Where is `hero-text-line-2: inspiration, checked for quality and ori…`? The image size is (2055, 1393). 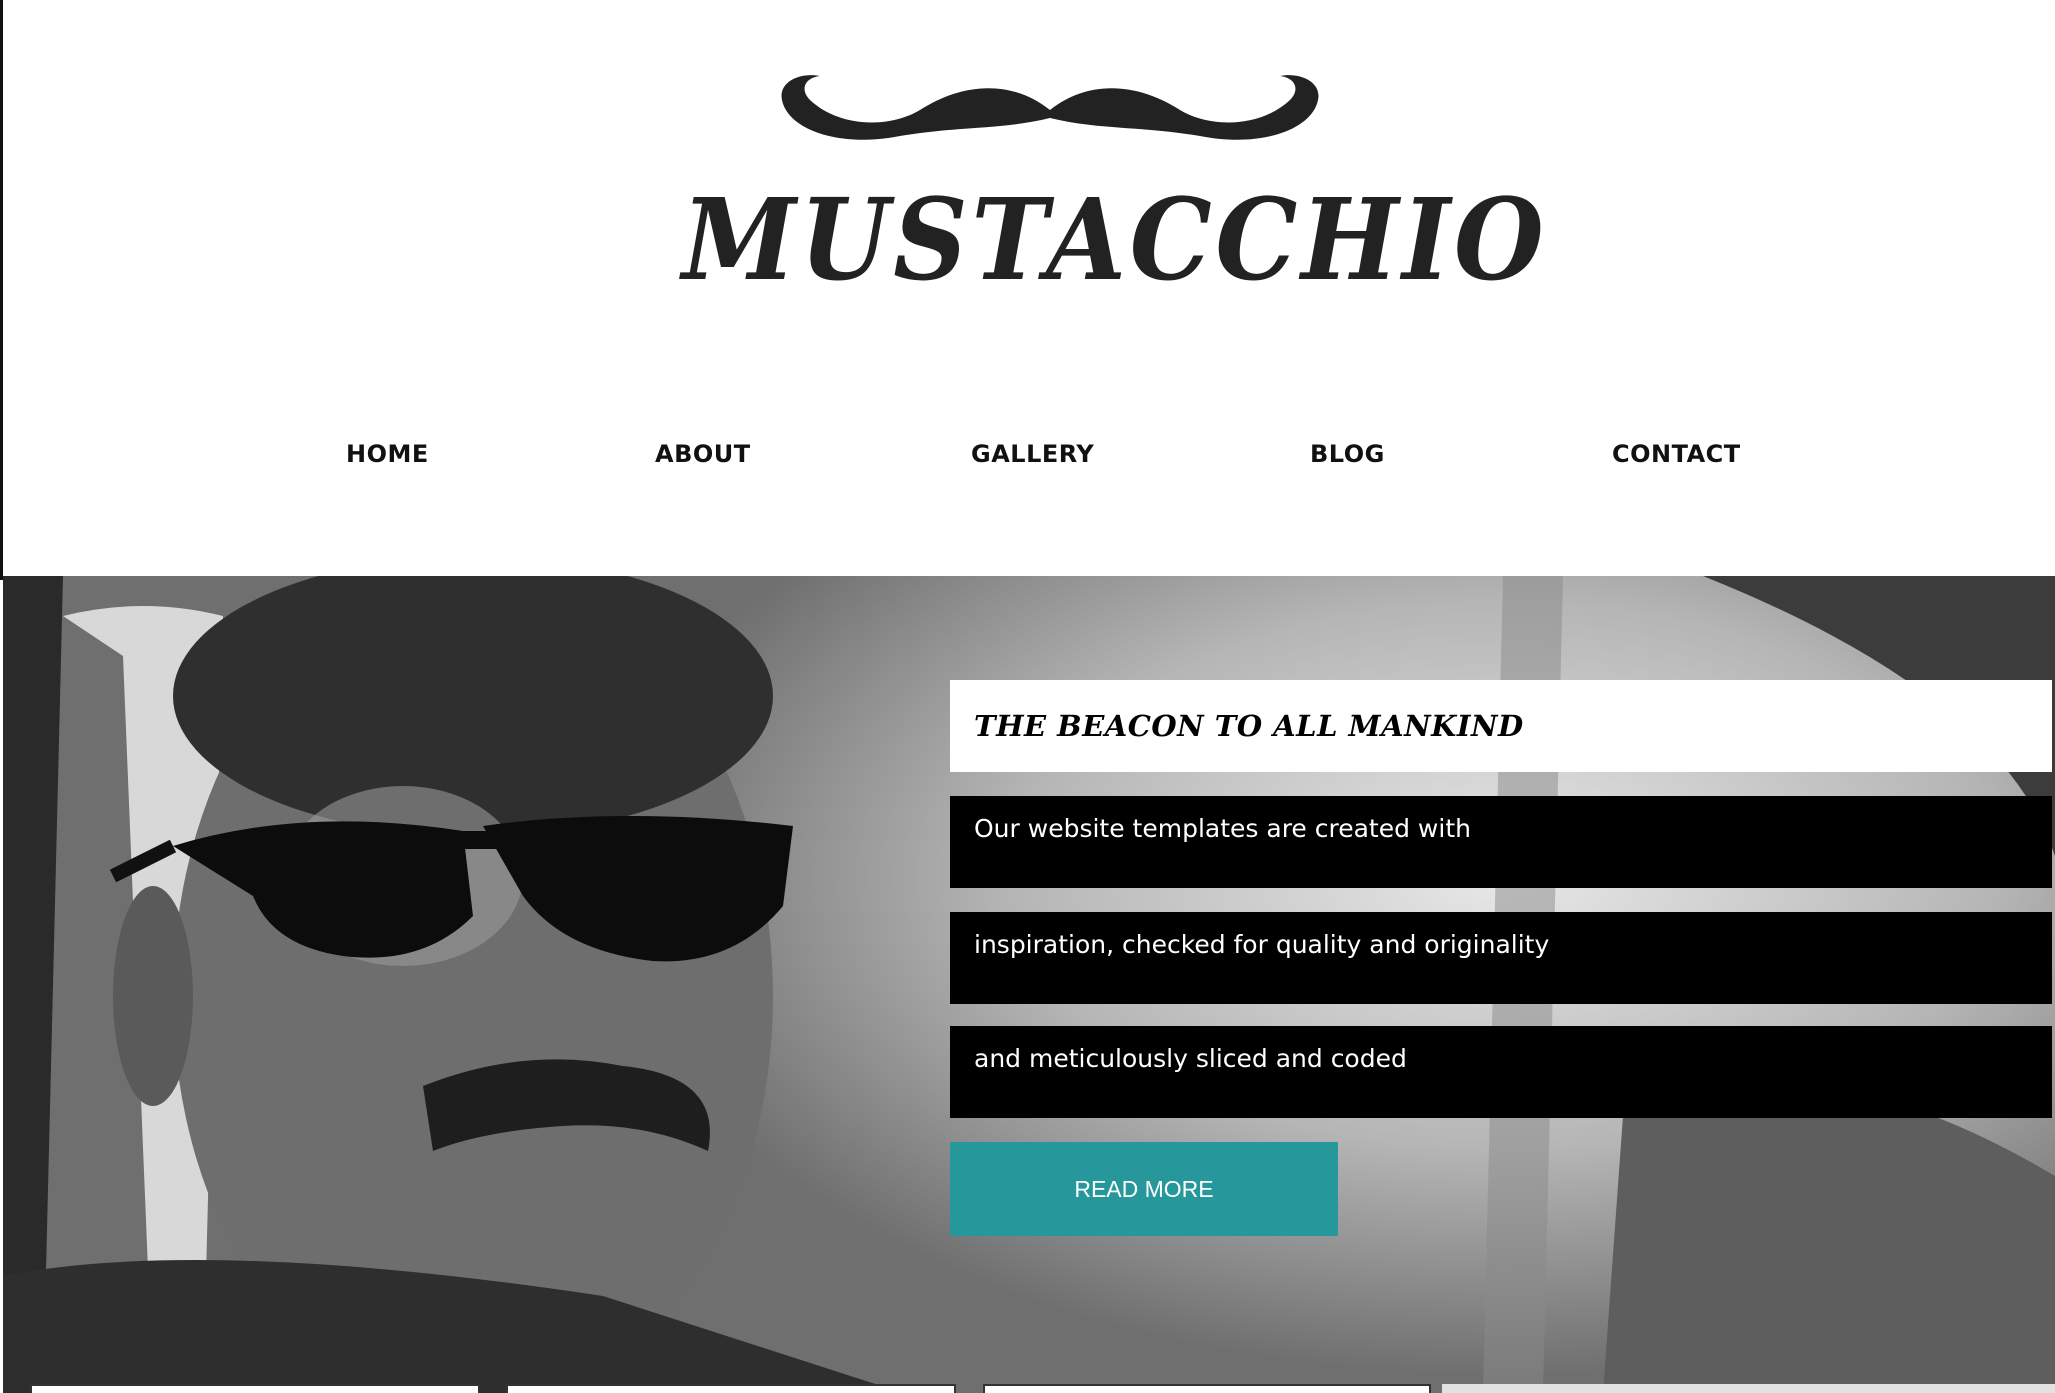
hero-text-line-2: inspiration, checked for quality and ori… is located at coordinates (1501, 958).